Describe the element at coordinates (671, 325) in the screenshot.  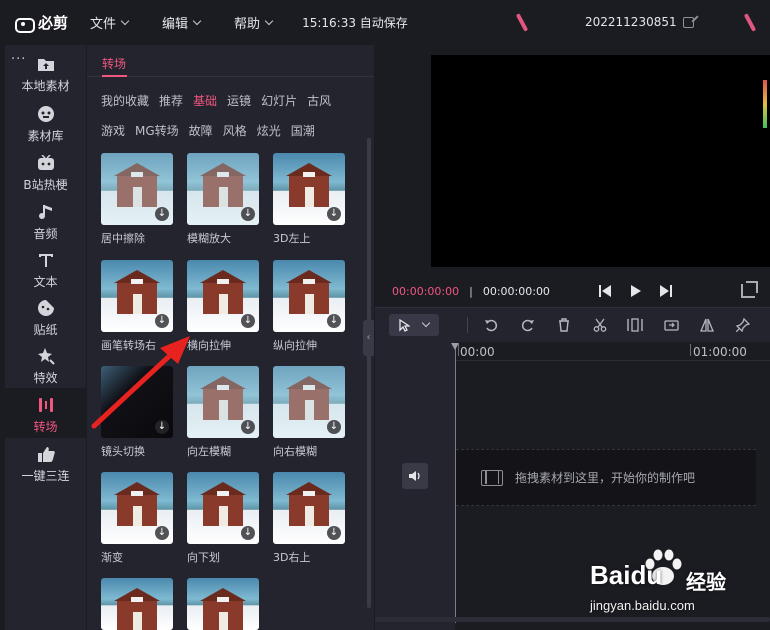
I see `replace-icon` at that location.